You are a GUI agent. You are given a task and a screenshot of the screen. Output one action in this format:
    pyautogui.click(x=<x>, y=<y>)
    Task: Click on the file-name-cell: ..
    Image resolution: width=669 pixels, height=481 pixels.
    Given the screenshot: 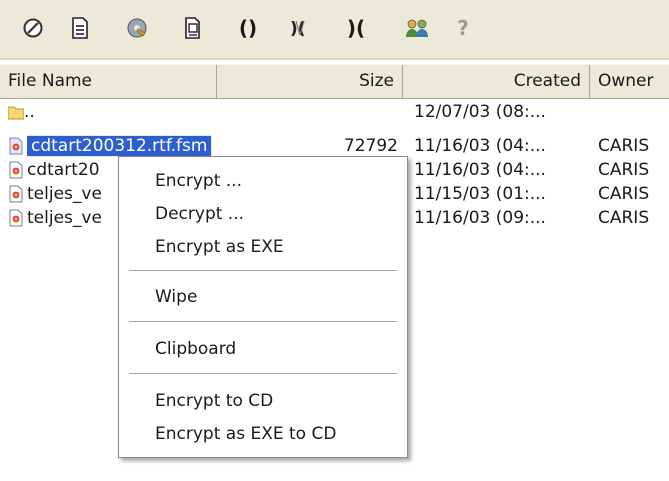 What is the action you would take?
    pyautogui.click(x=29, y=112)
    